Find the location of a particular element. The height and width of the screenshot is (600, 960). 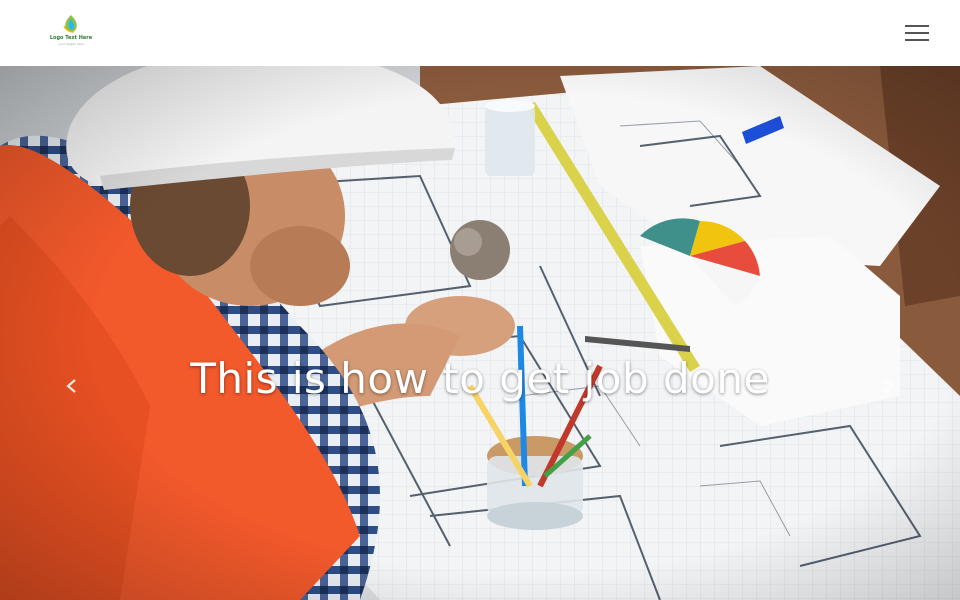

chevron-left-icon is located at coordinates (71, 386).